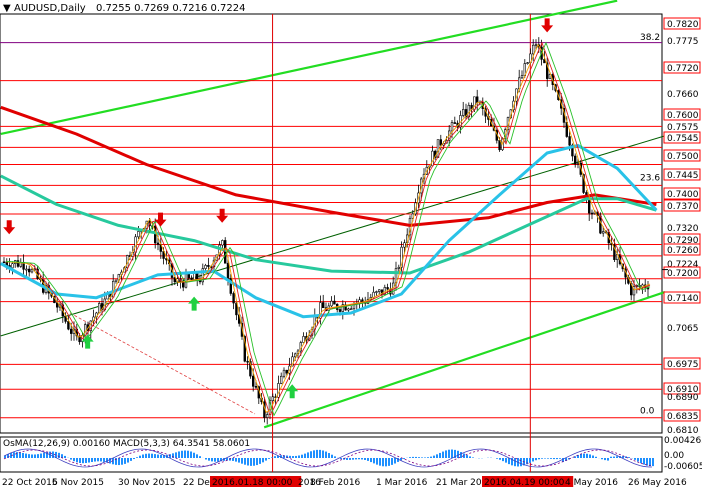 This screenshot has width=702, height=496. I want to click on price-label: 0.7720, so click(683, 69).